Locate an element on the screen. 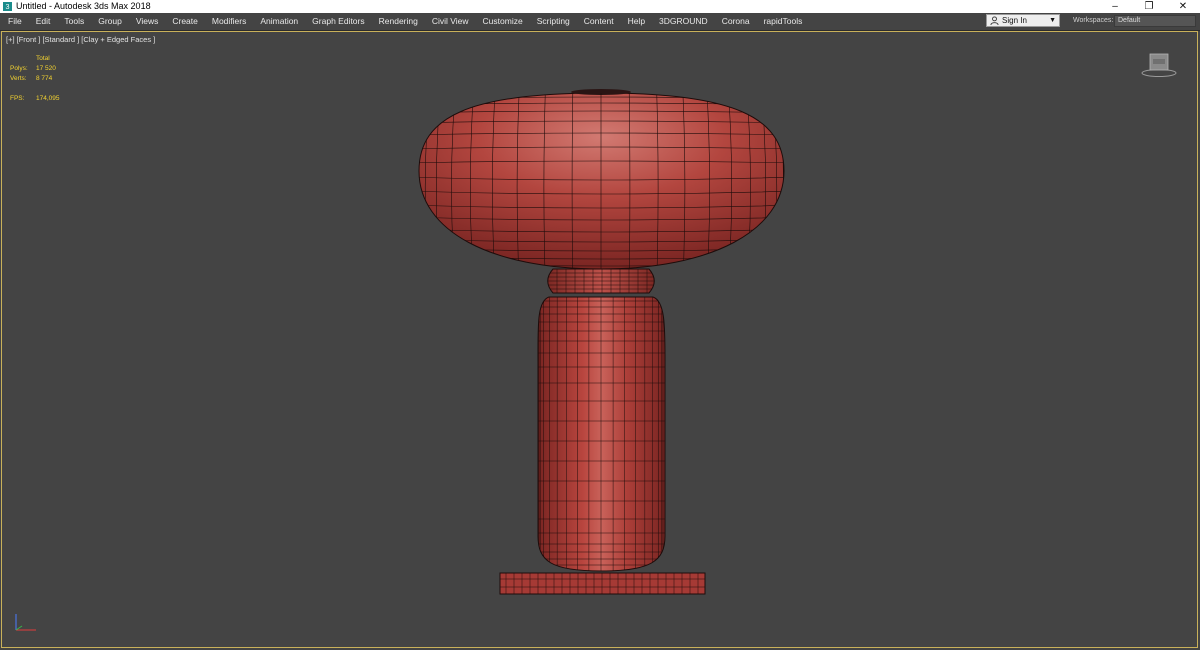 The image size is (1200, 650). menu-customize: Customize is located at coordinates (503, 21).